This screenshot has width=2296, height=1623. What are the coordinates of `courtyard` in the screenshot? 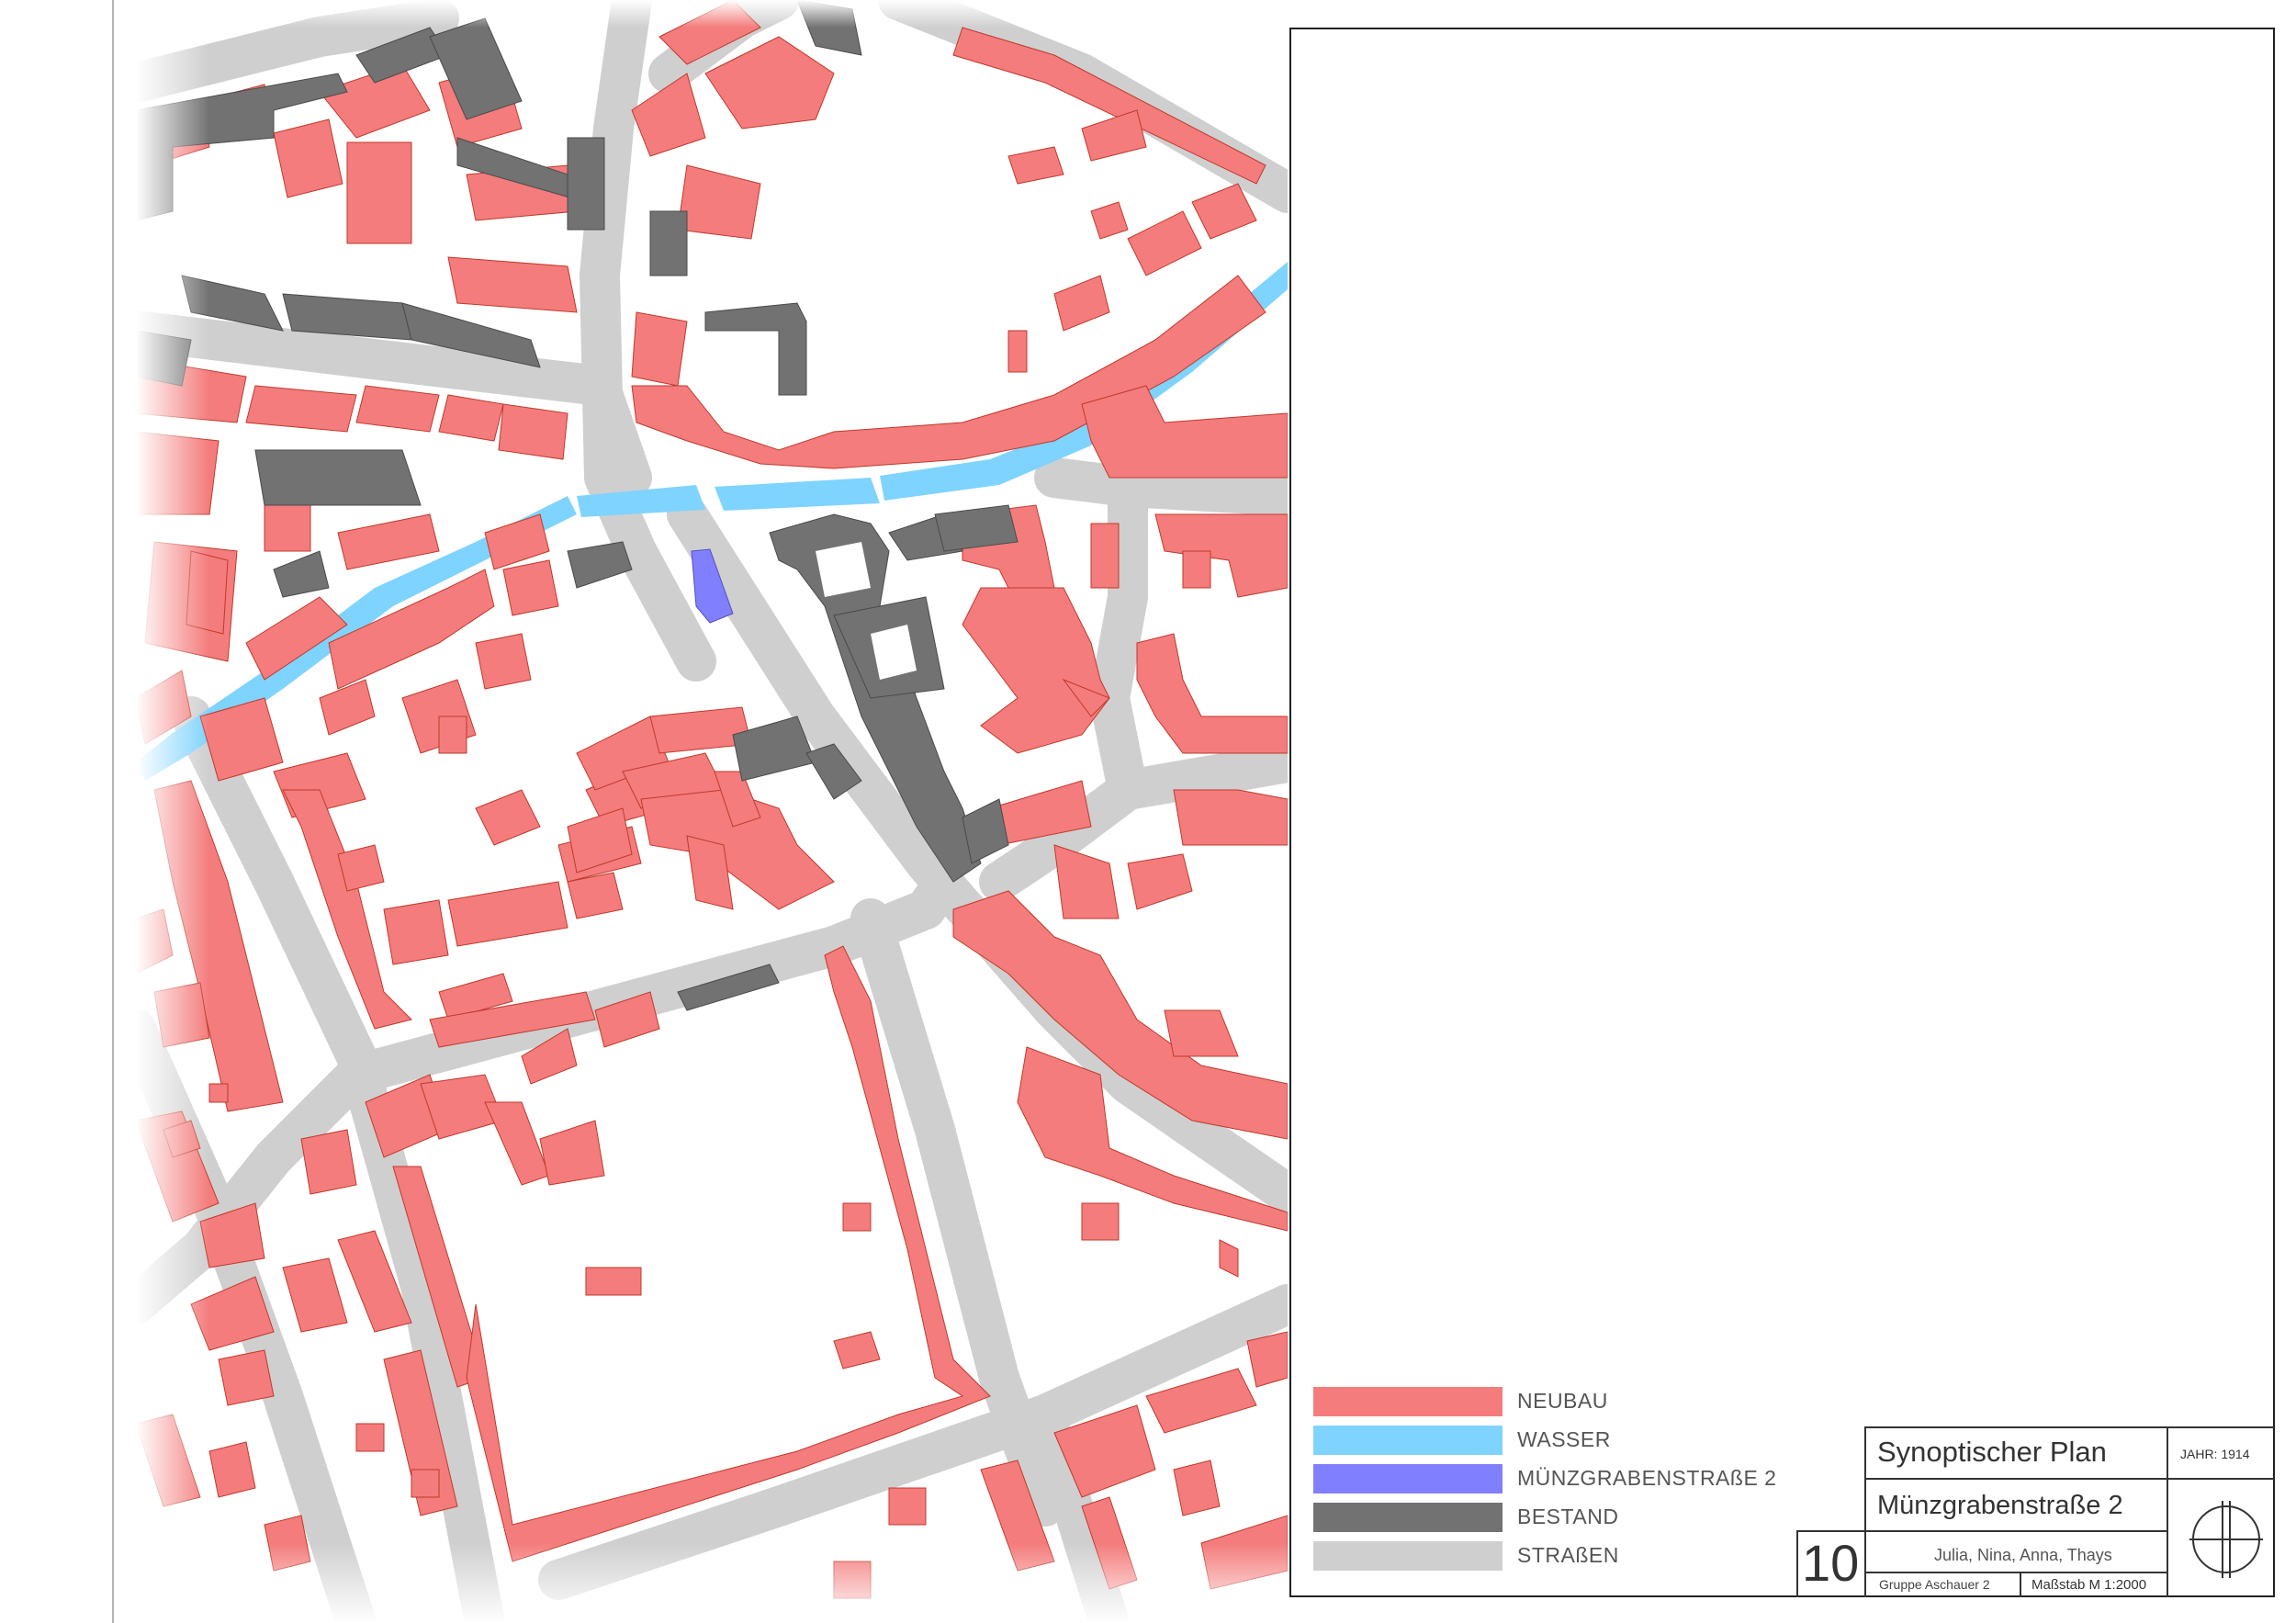 It's located at (843, 570).